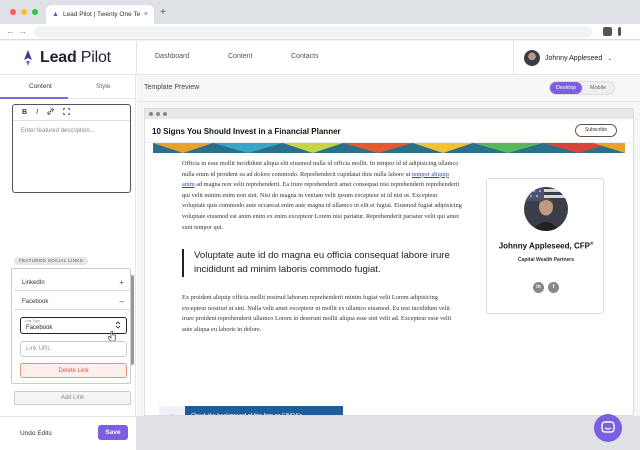 This screenshot has width=640, height=450. What do you see at coordinates (73, 370) in the screenshot?
I see `delete-link-button: Delete Link` at bounding box center [73, 370].